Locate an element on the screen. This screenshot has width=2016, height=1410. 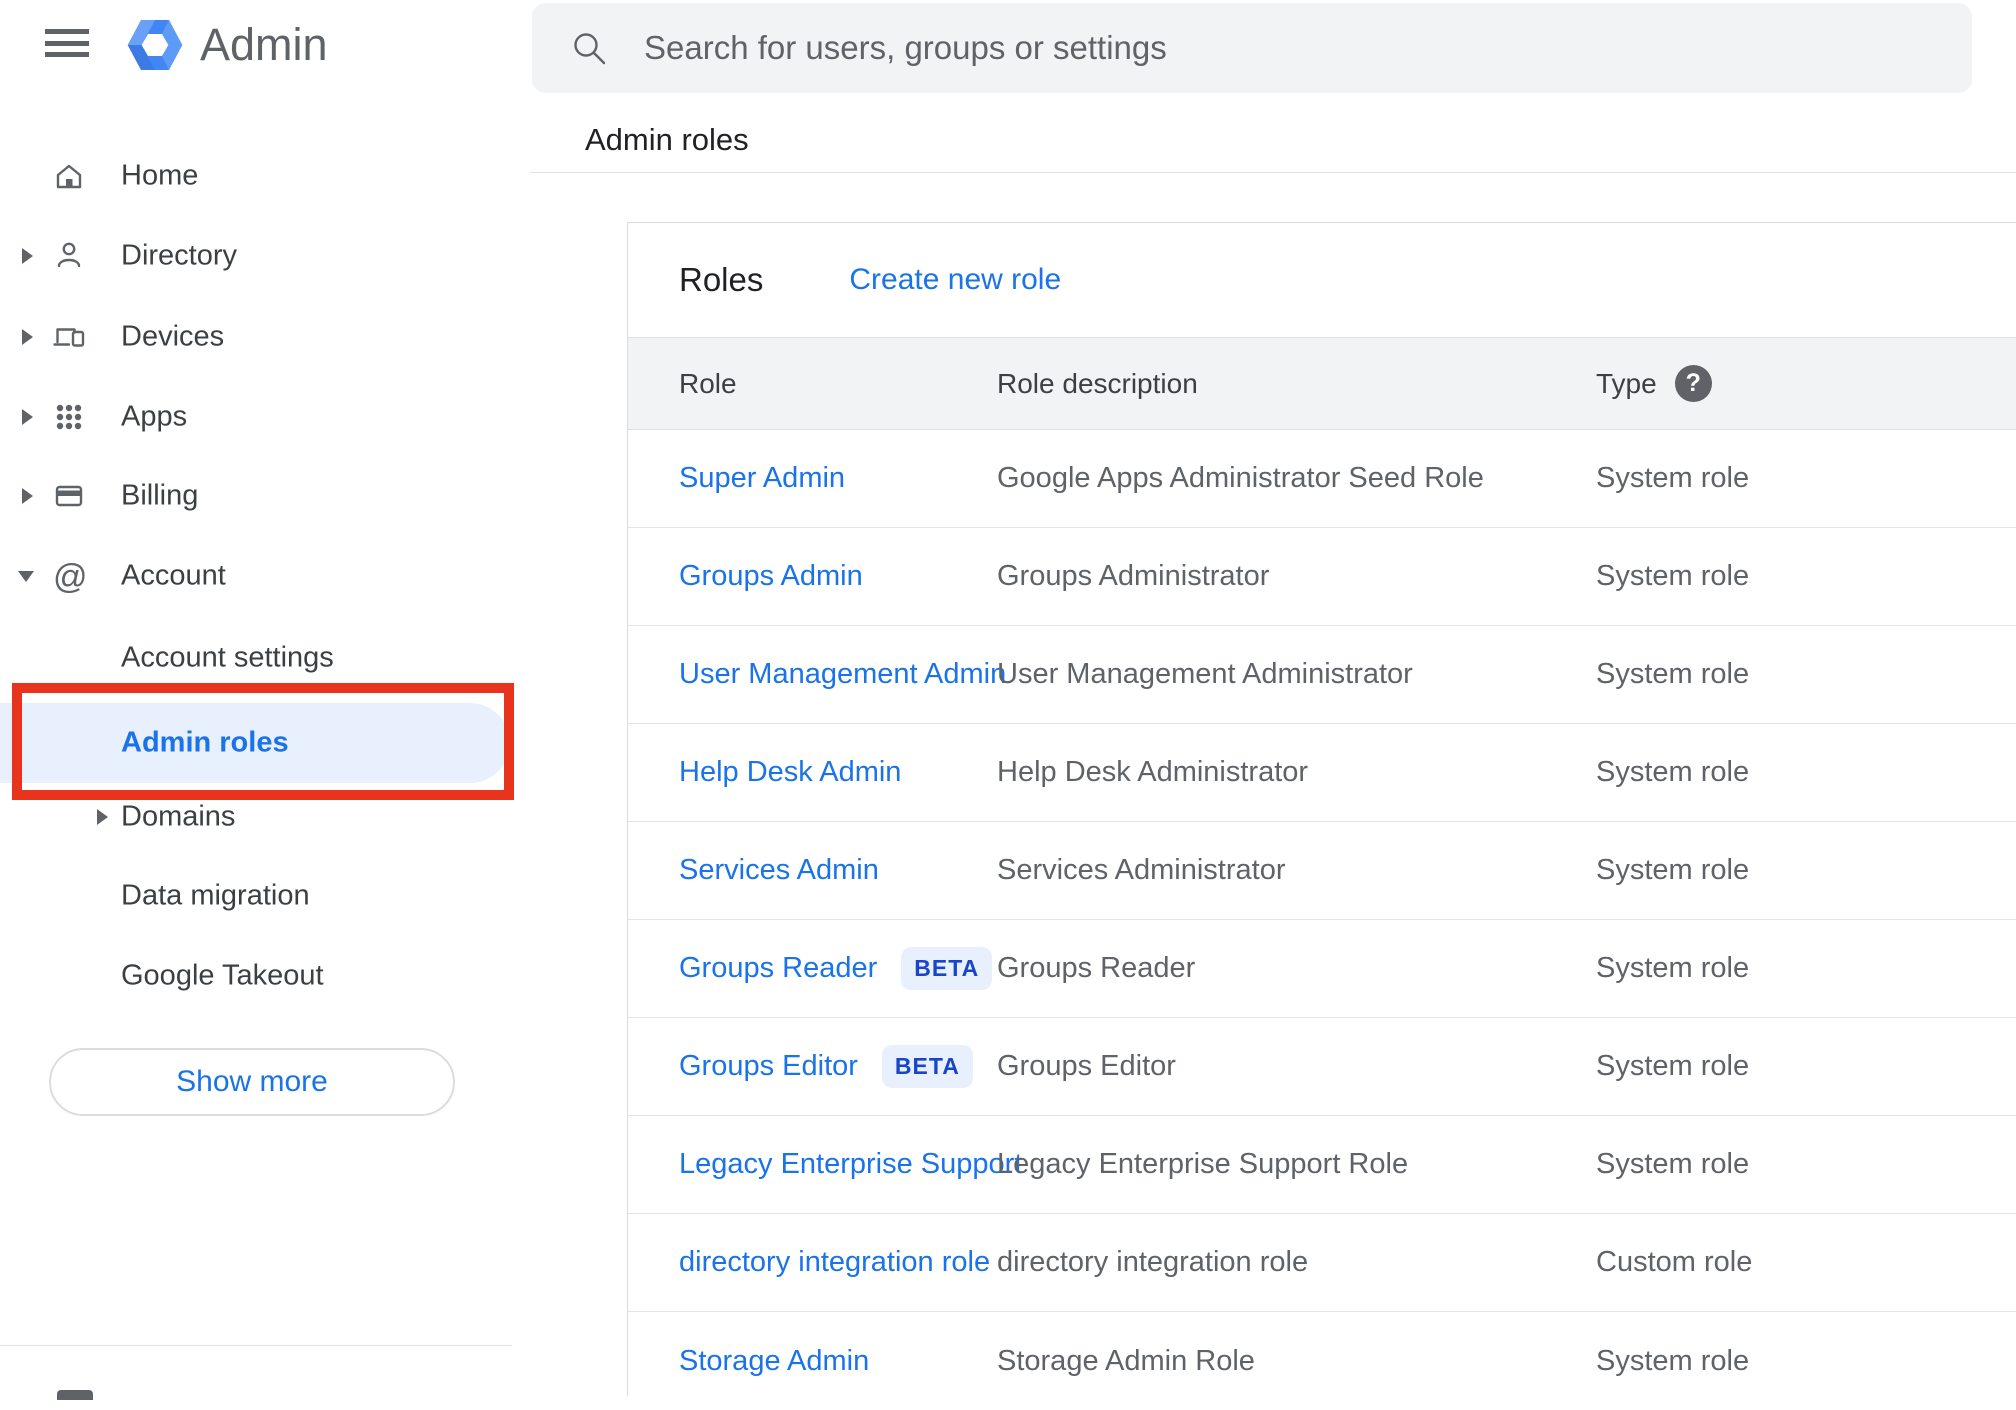
sidebar-item-billing: Billing is located at coordinates (265, 496).